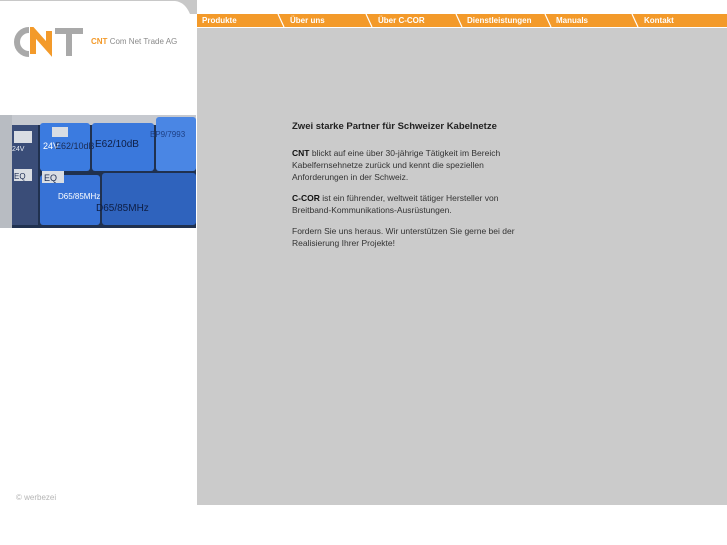 Image resolution: width=727 pixels, height=545 pixels. I want to click on company-name: CNT Com Net Trade AG, so click(134, 41).